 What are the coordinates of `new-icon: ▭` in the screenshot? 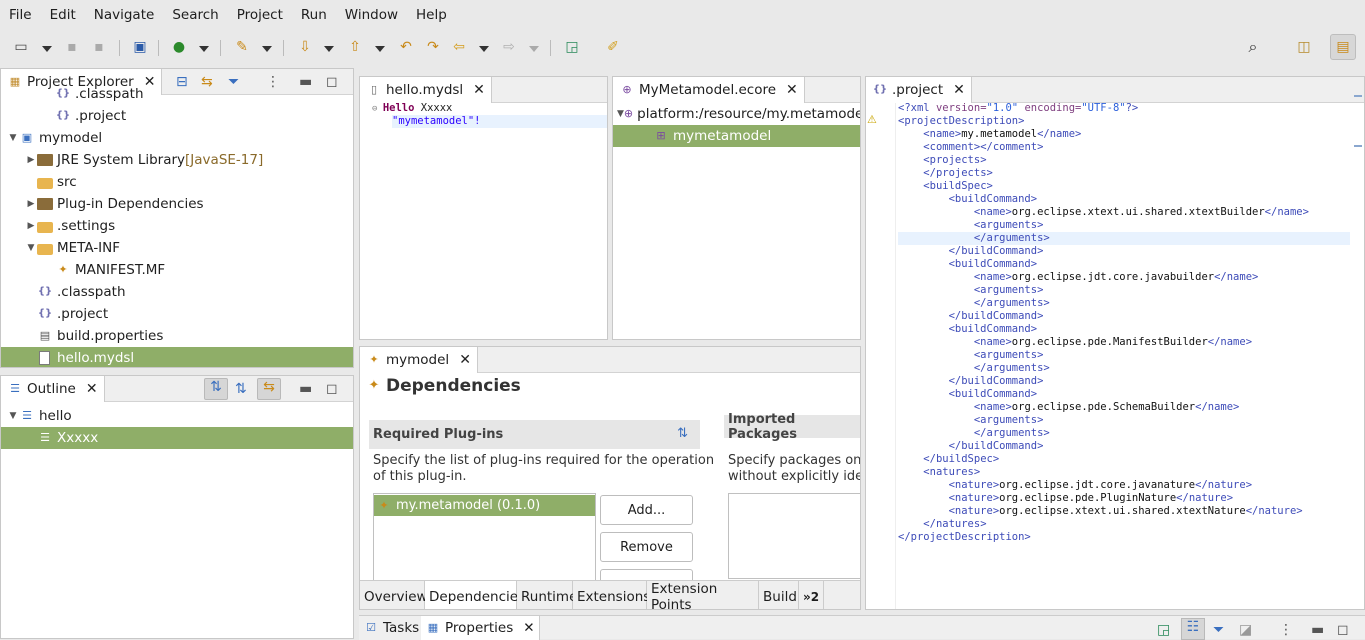 It's located at (21, 47).